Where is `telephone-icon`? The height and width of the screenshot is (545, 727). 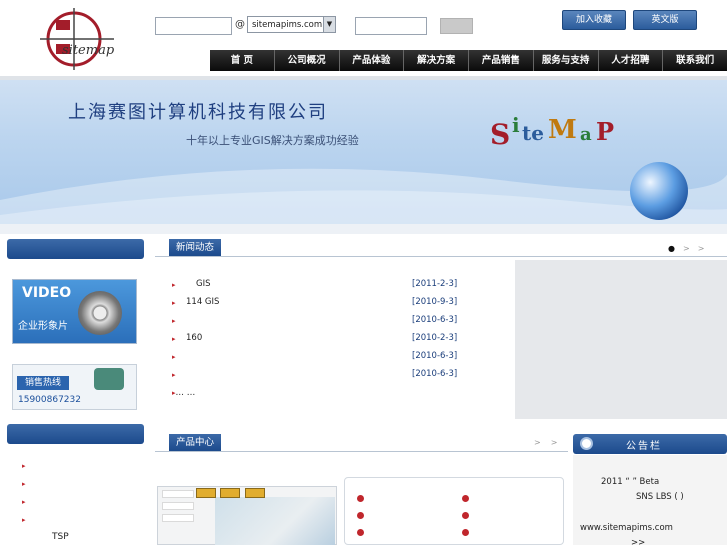 telephone-icon is located at coordinates (109, 379).